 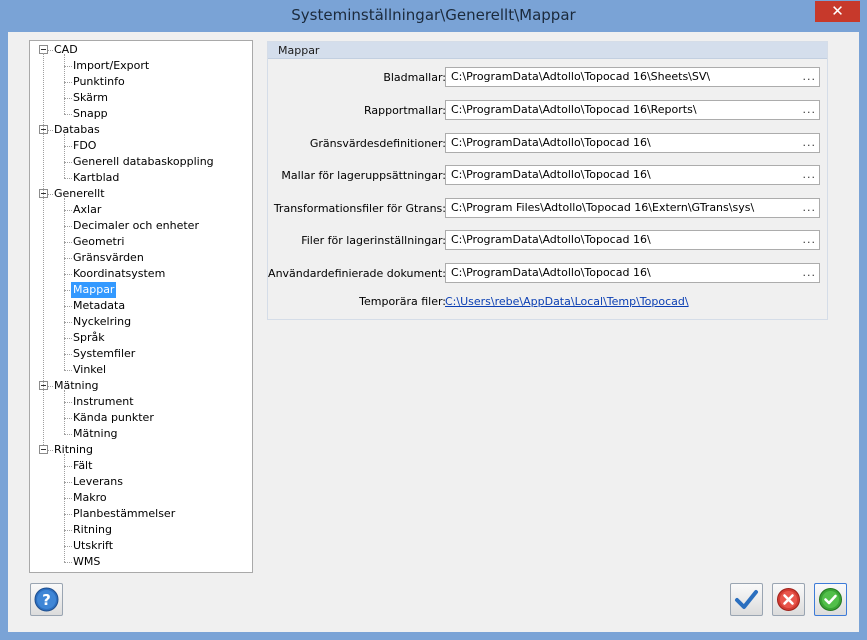 What do you see at coordinates (363, 175) in the screenshot?
I see `folder-label: Mallar för lageruppsättningar:` at bounding box center [363, 175].